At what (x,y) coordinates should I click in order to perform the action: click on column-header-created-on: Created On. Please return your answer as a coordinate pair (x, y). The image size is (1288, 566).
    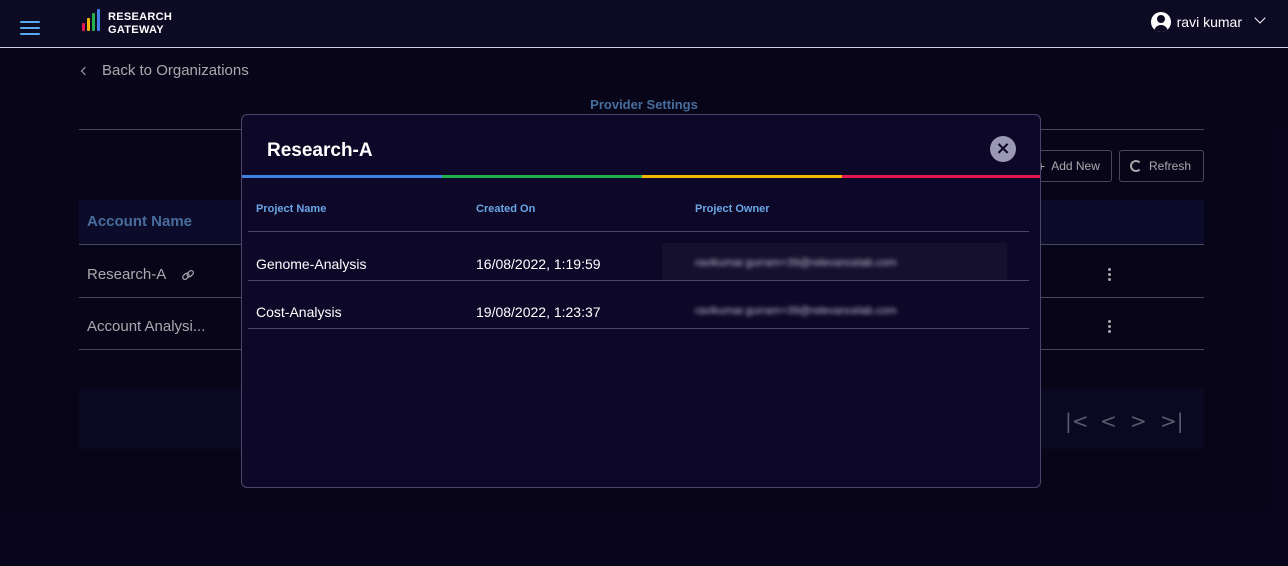
    Looking at the image, I should click on (506, 209).